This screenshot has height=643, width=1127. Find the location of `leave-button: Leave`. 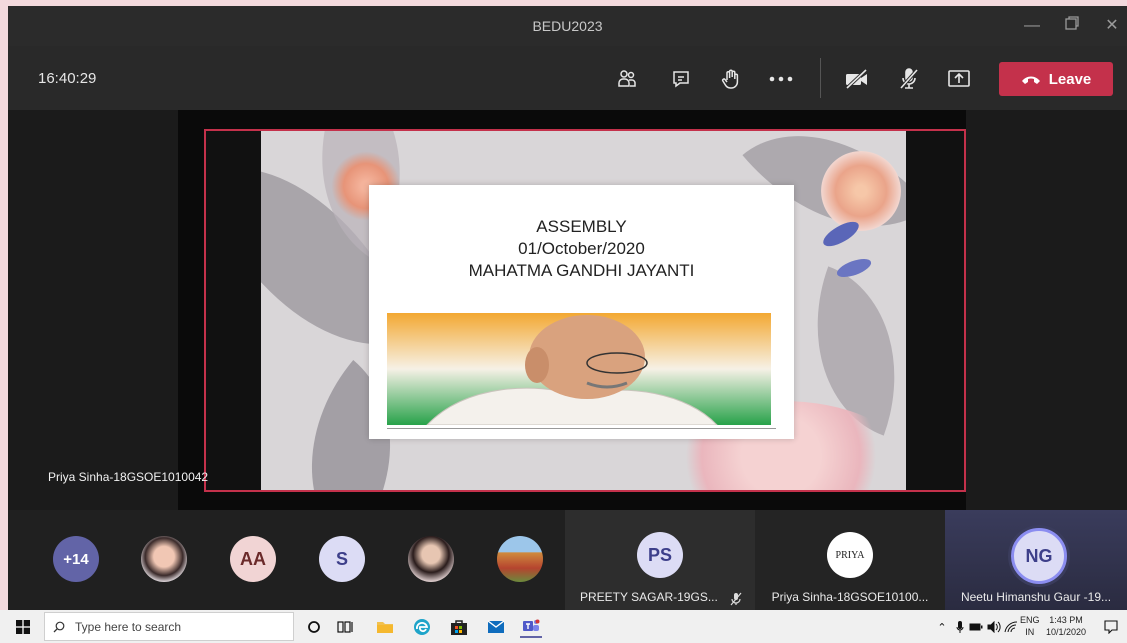

leave-button: Leave is located at coordinates (1056, 79).